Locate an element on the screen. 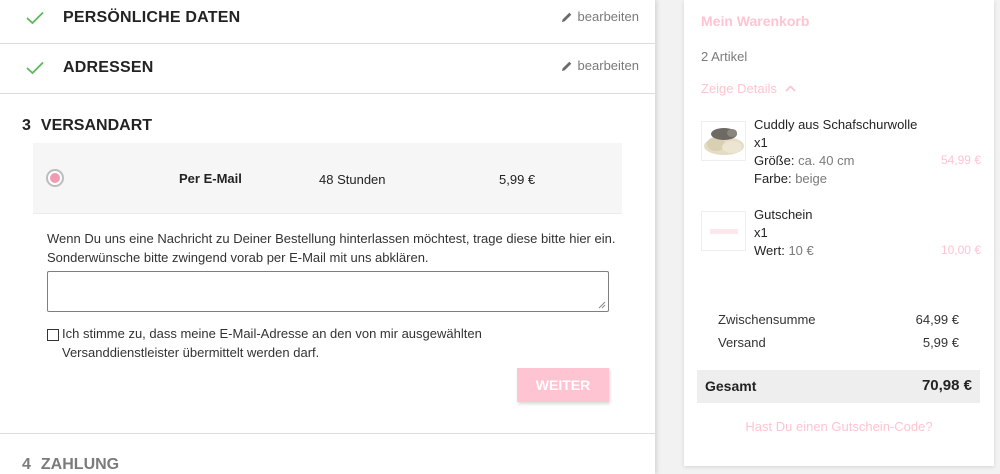 The height and width of the screenshot is (474, 1000). shipping-option-time: 48 Stunden is located at coordinates (352, 179).